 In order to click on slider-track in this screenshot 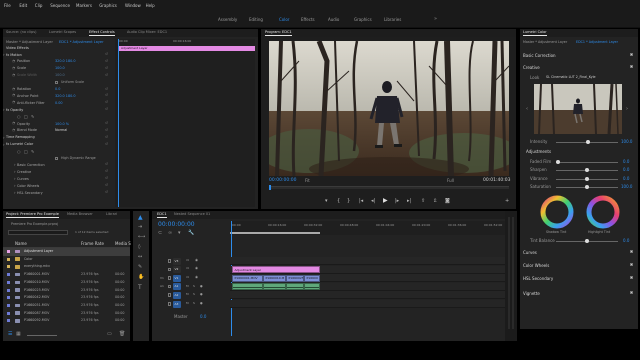, I will do `click(587, 162)`.